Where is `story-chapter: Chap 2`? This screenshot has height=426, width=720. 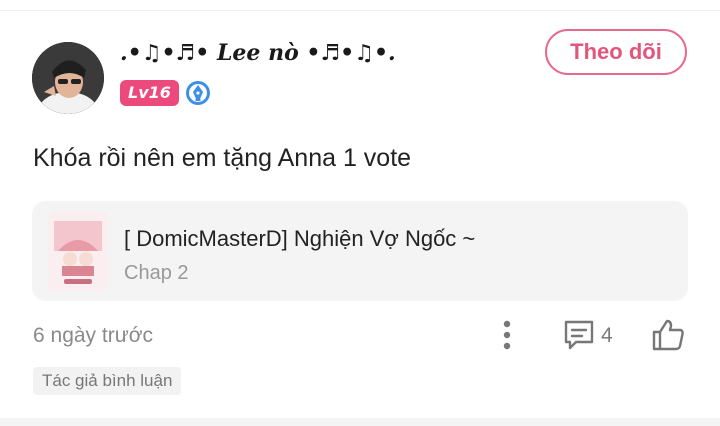
story-chapter: Chap 2 is located at coordinates (156, 273).